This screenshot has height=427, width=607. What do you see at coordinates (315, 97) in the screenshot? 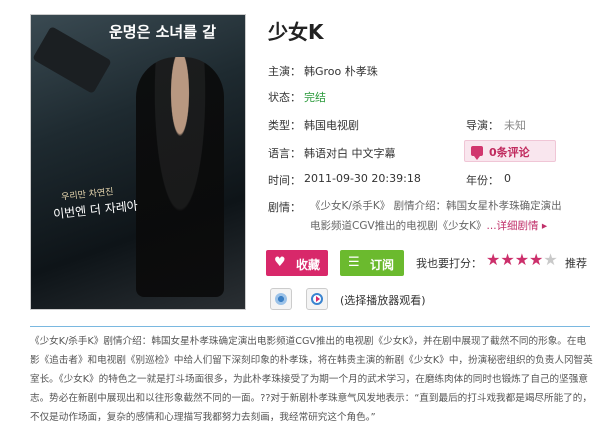
I see `status-value: 完结` at bounding box center [315, 97].